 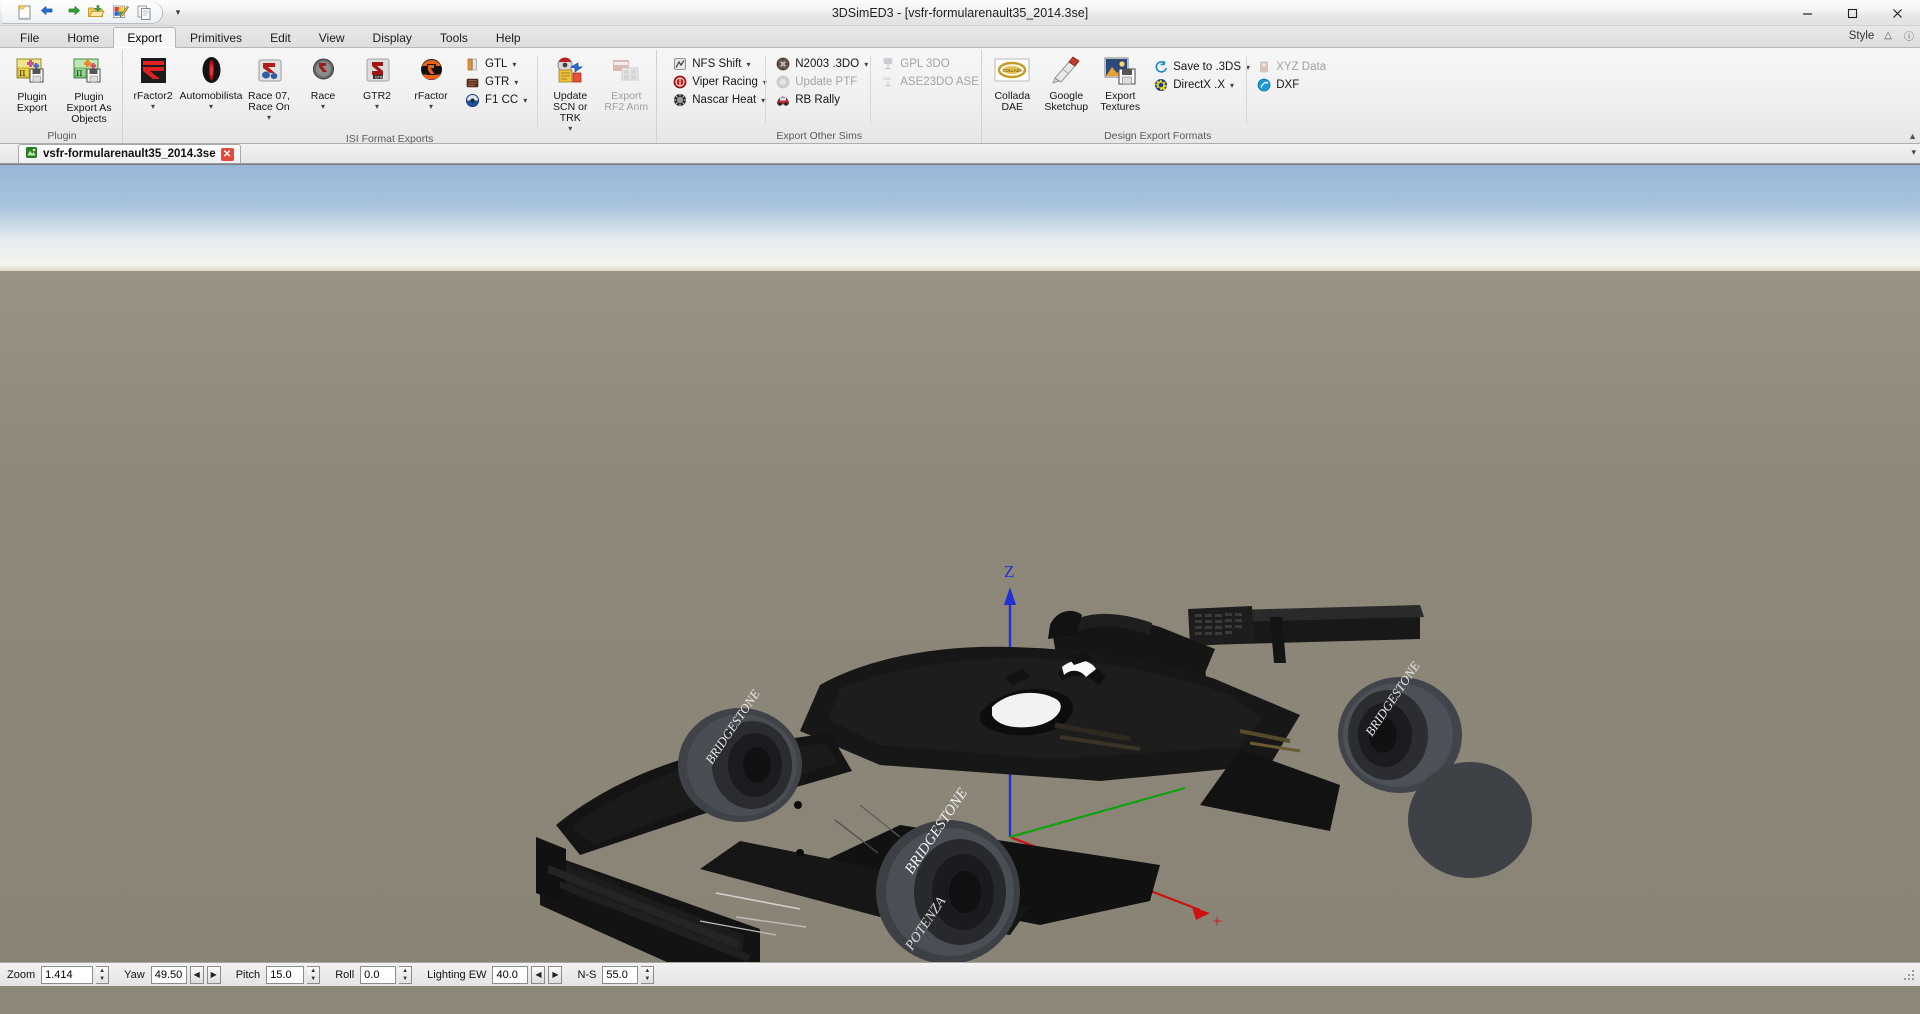 I want to click on viper-racing-label: Viper Racing, so click(x=725, y=82).